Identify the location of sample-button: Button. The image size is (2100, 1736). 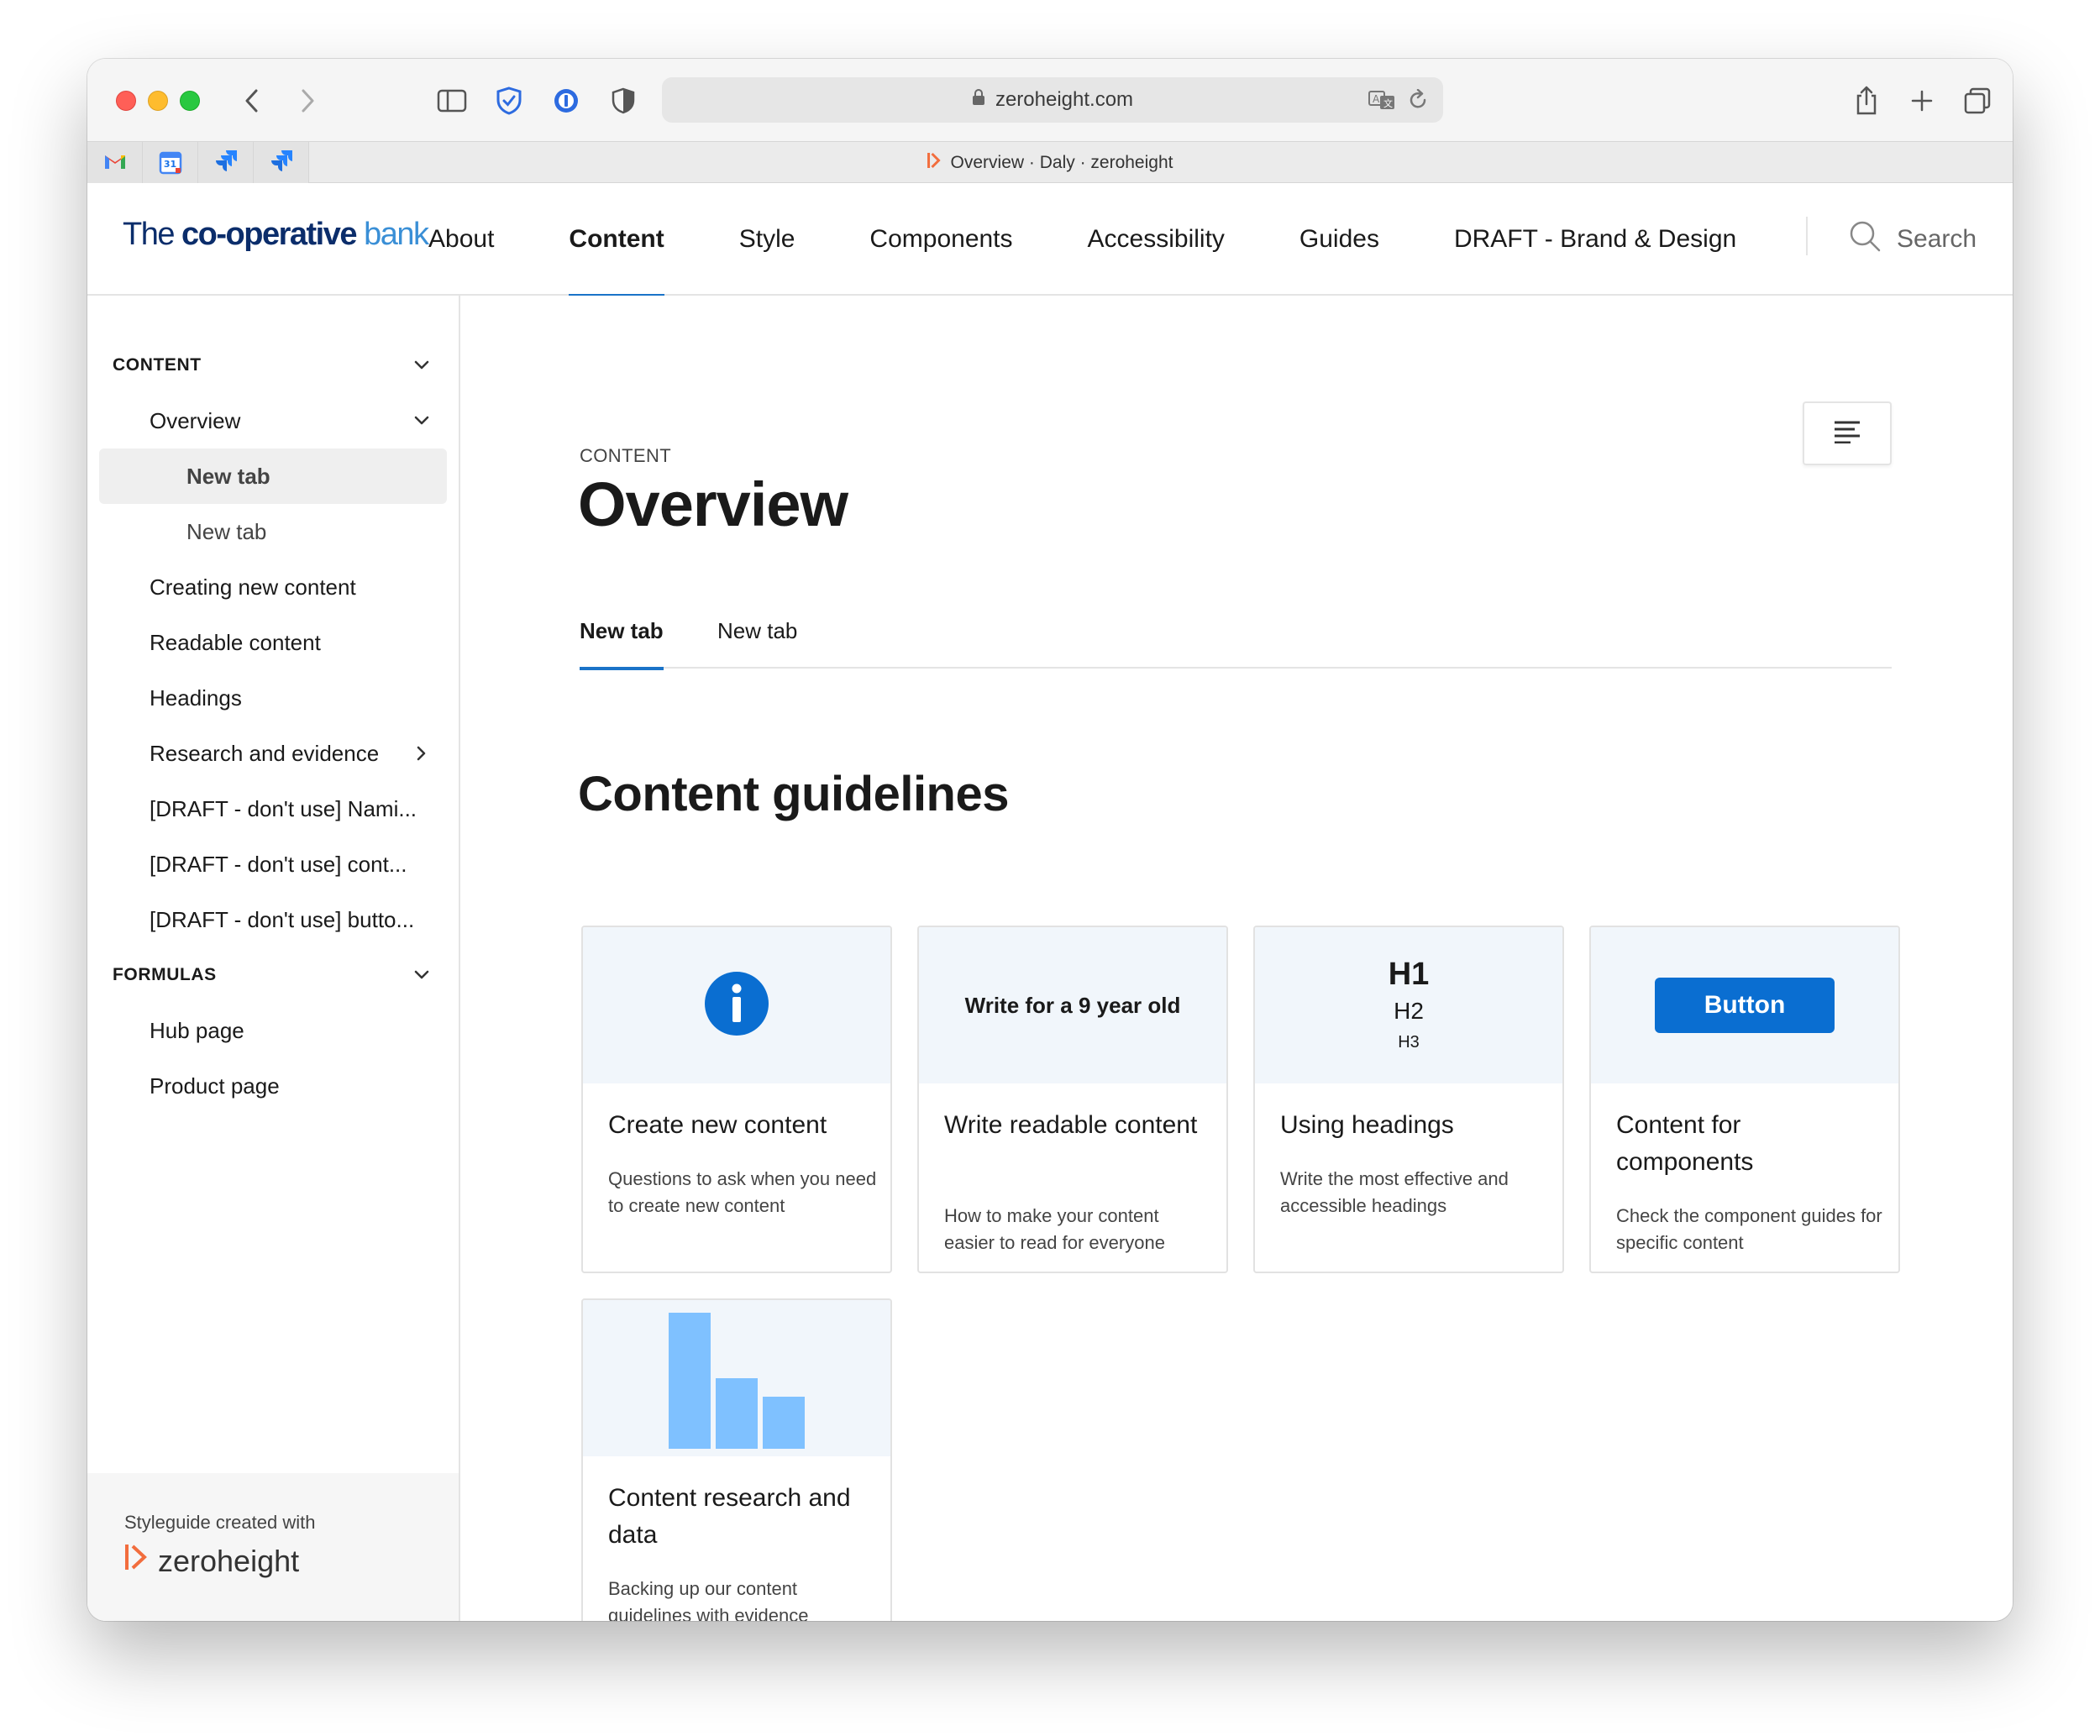
(1745, 1005).